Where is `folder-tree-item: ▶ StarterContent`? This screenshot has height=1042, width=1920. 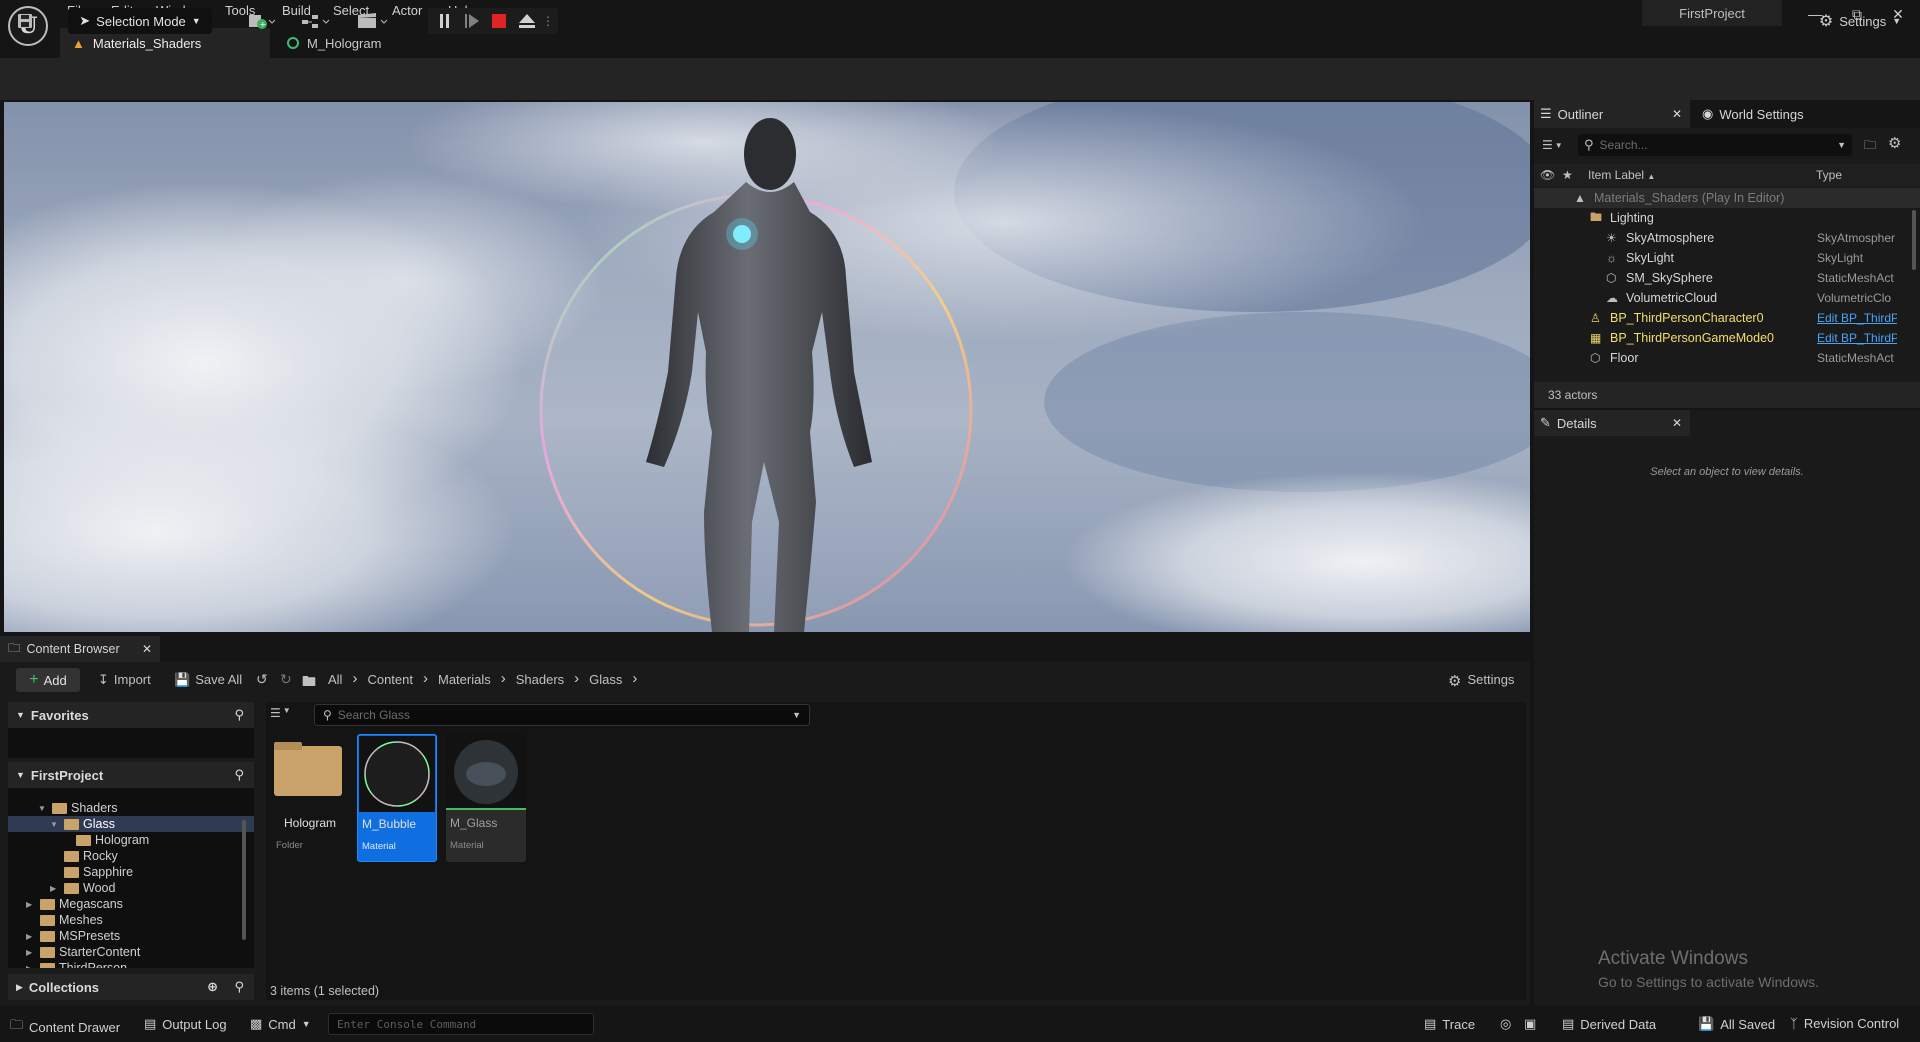 folder-tree-item: ▶ StarterContent is located at coordinates (131, 952).